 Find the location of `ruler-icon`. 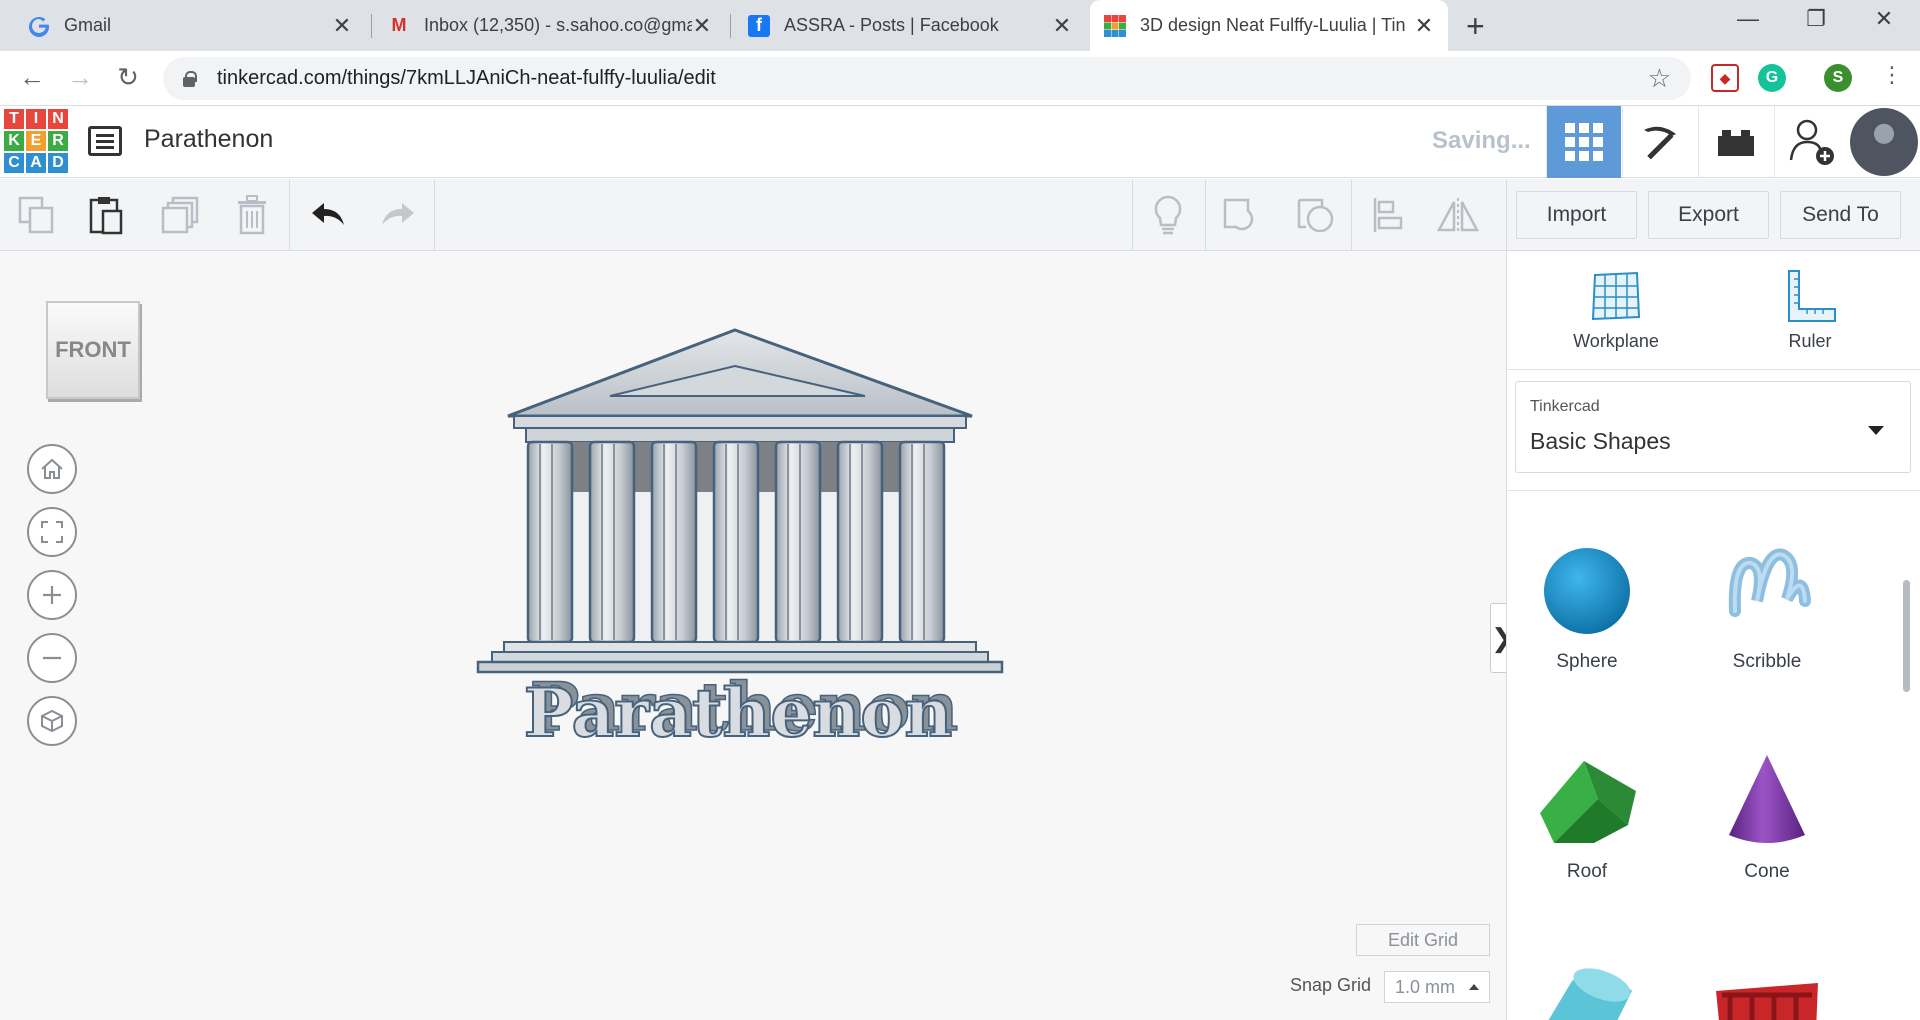

ruler-icon is located at coordinates (1812, 296).